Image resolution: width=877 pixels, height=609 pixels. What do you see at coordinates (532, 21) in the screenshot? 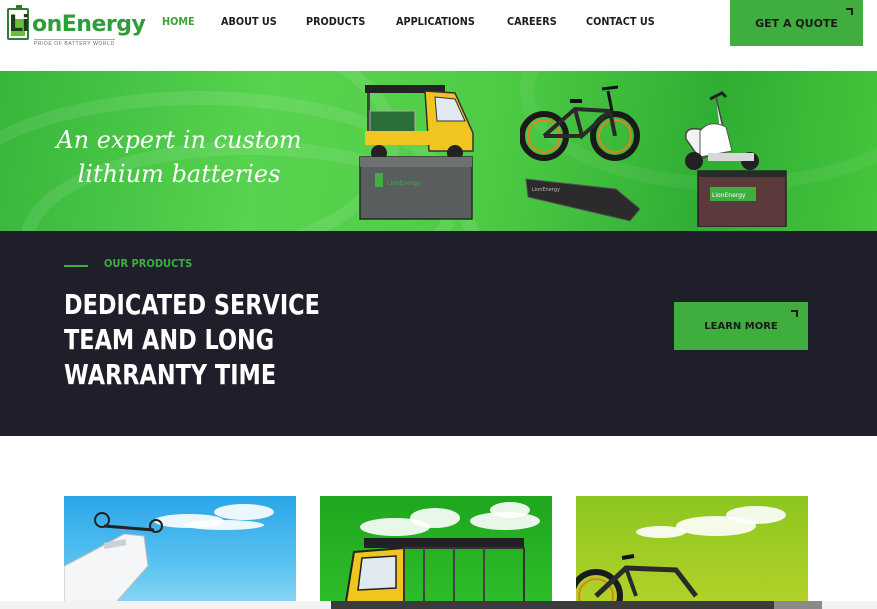
I see `nav-careers: CAREERS` at bounding box center [532, 21].